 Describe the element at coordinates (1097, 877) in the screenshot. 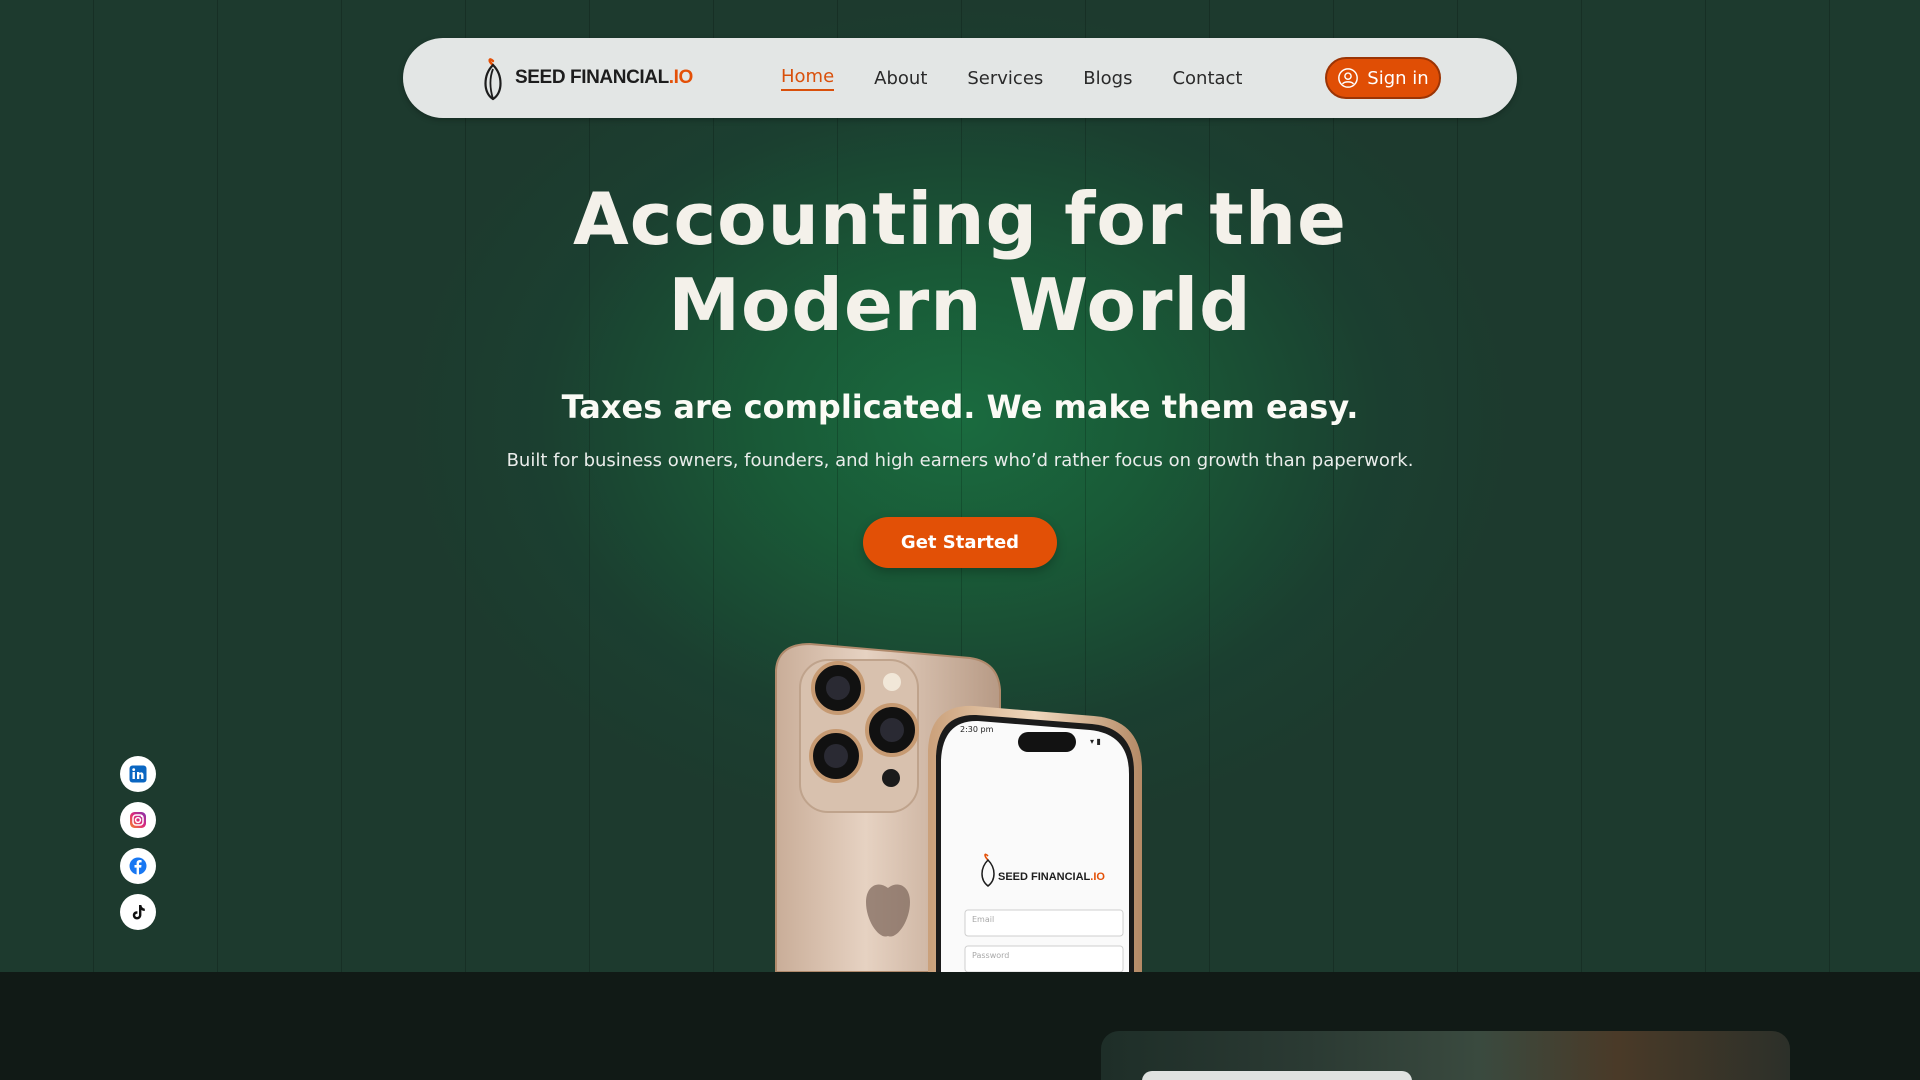

I see `phone-brand-accent: .IO` at that location.